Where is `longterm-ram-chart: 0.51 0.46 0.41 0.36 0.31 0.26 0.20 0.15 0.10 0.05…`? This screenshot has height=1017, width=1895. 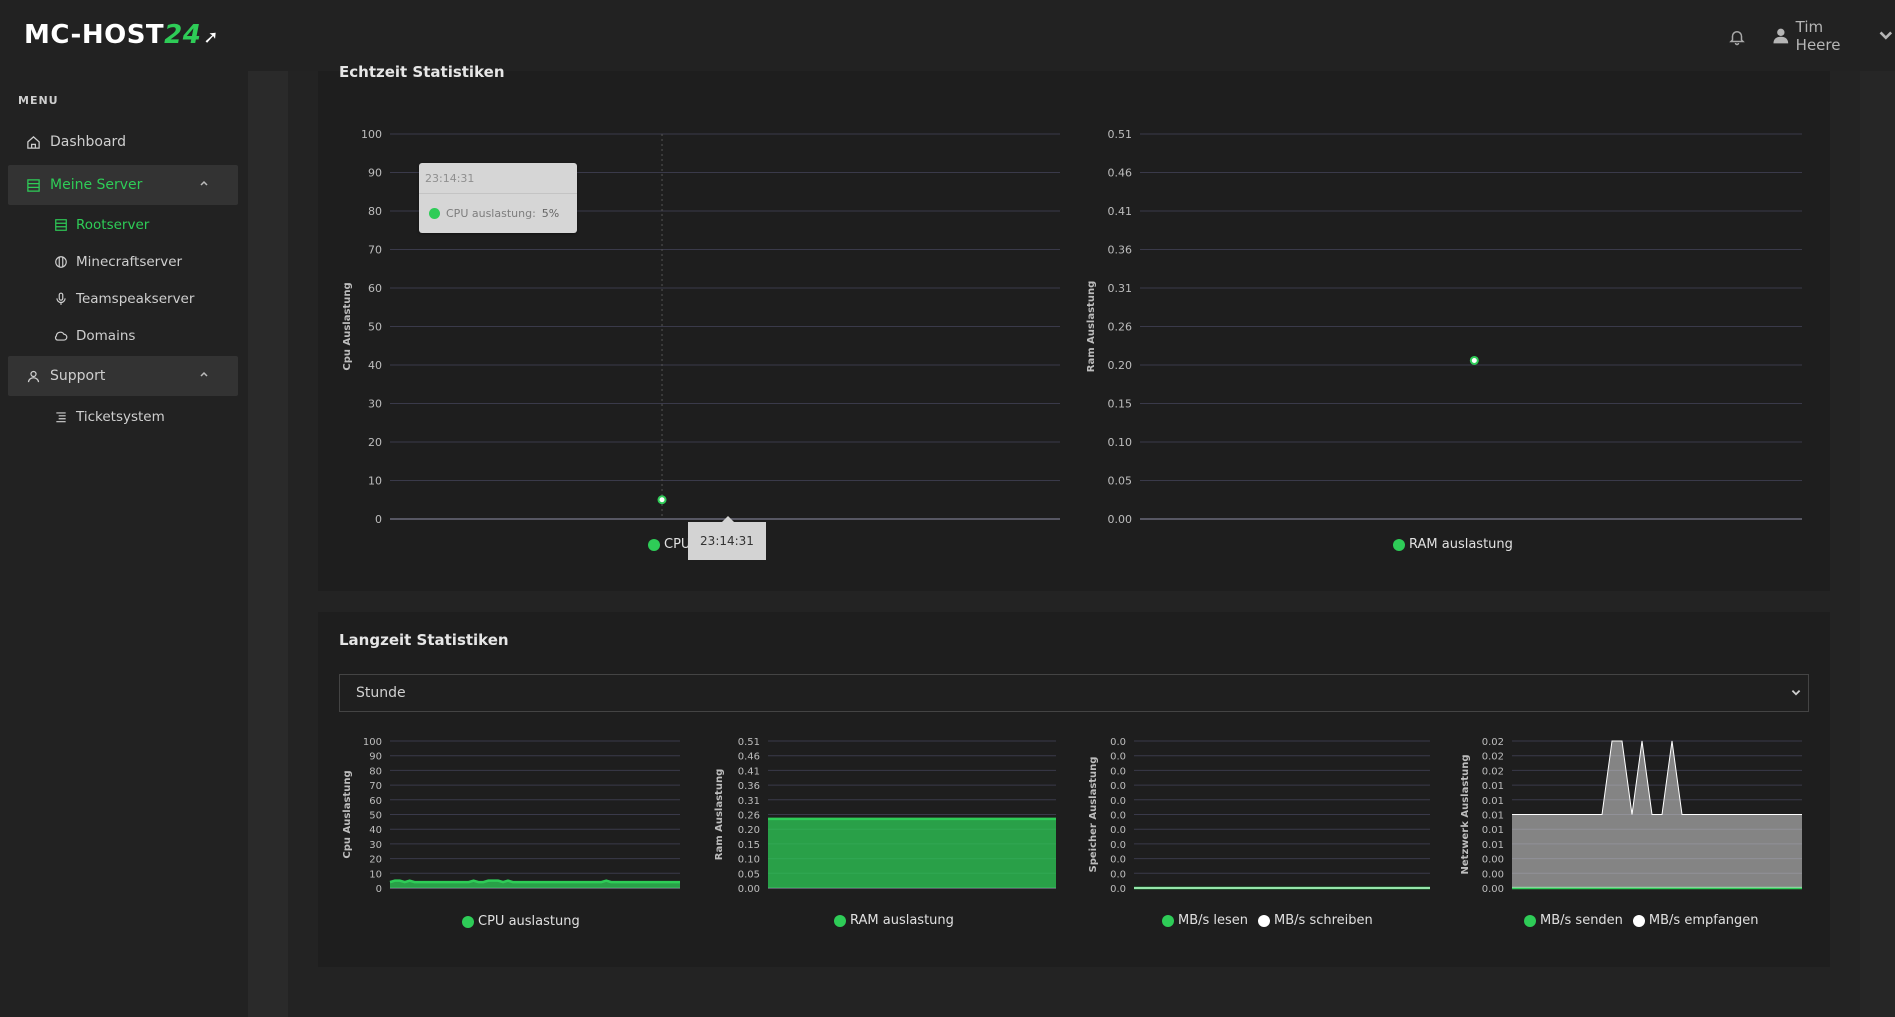 longterm-ram-chart: 0.51 0.46 0.41 0.36 0.31 0.26 0.20 0.15 0.10 0.05… is located at coordinates (885, 816).